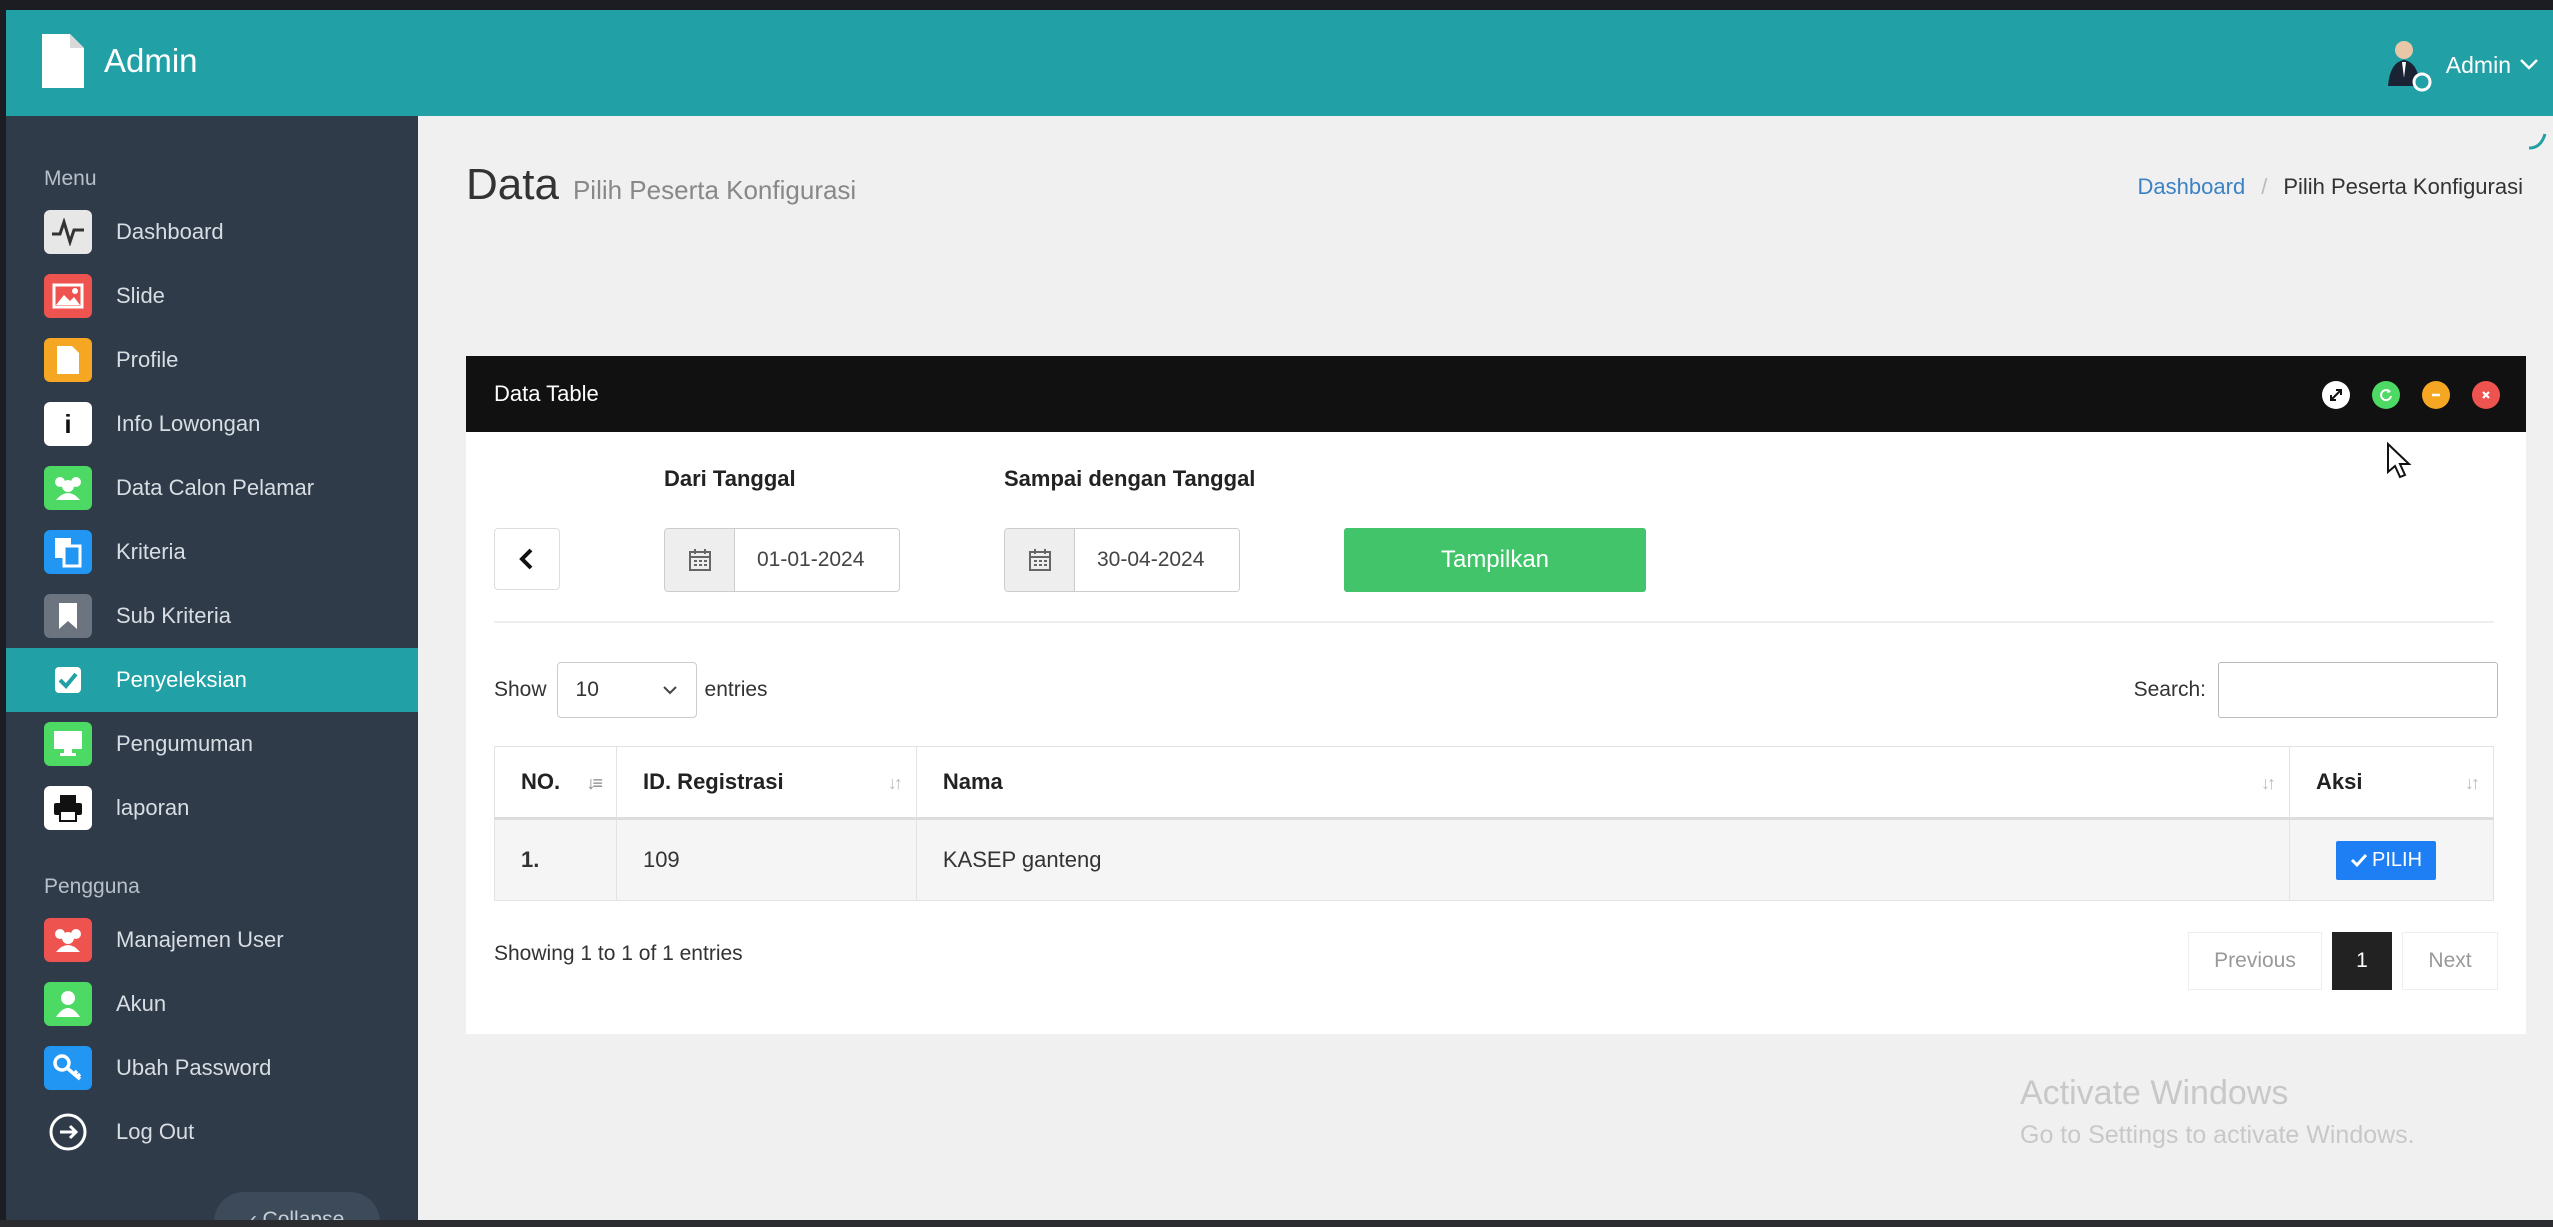 The image size is (2553, 1227). I want to click on key-icon, so click(68, 1068).